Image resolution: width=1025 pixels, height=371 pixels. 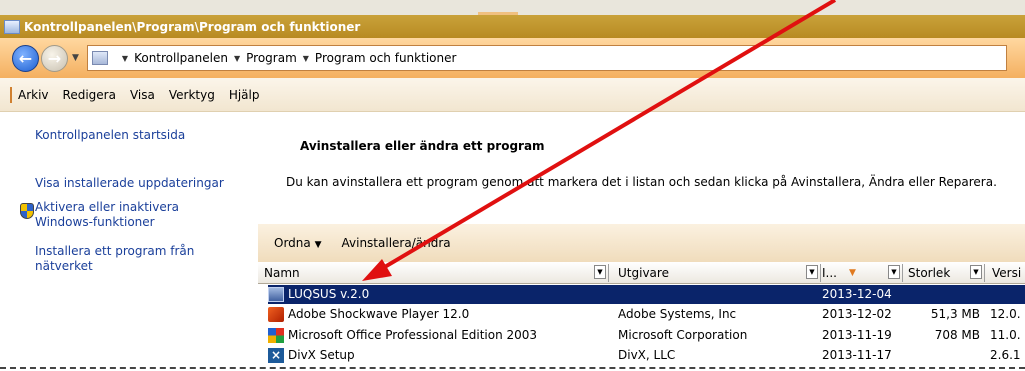 What do you see at coordinates (677, 314) in the screenshot?
I see `row-publisher: Adobe Systems, Inc` at bounding box center [677, 314].